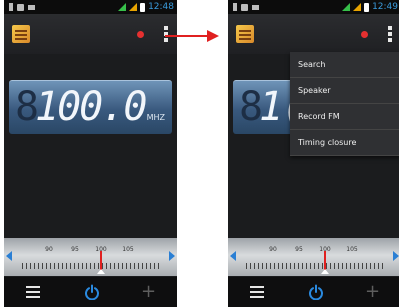  I want to click on menu-item-speaker: Speaker, so click(344, 91).